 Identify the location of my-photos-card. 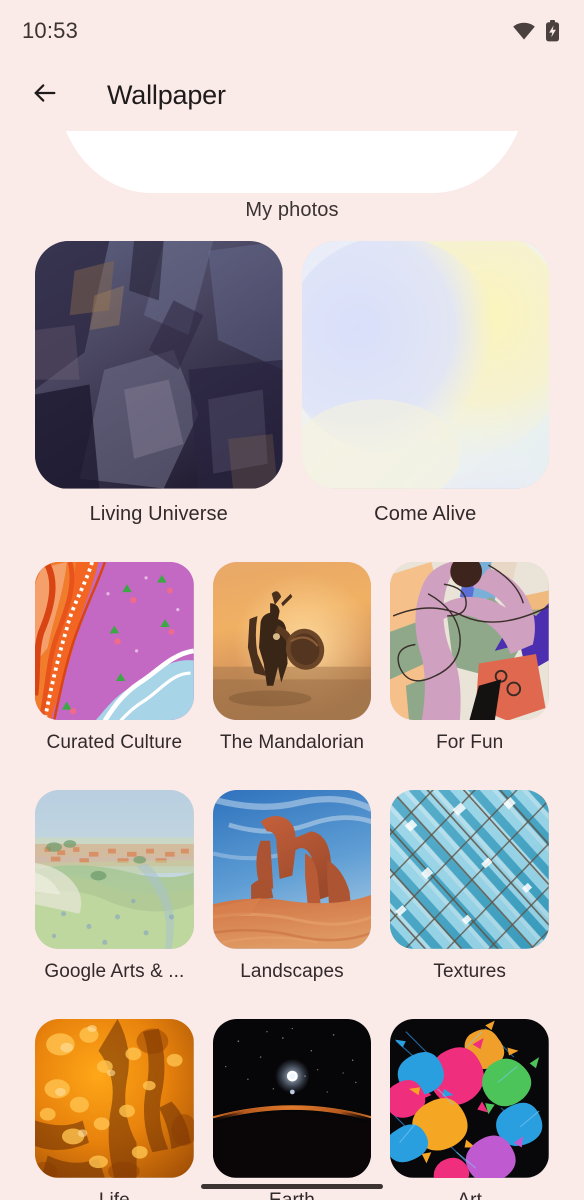
(292, 162).